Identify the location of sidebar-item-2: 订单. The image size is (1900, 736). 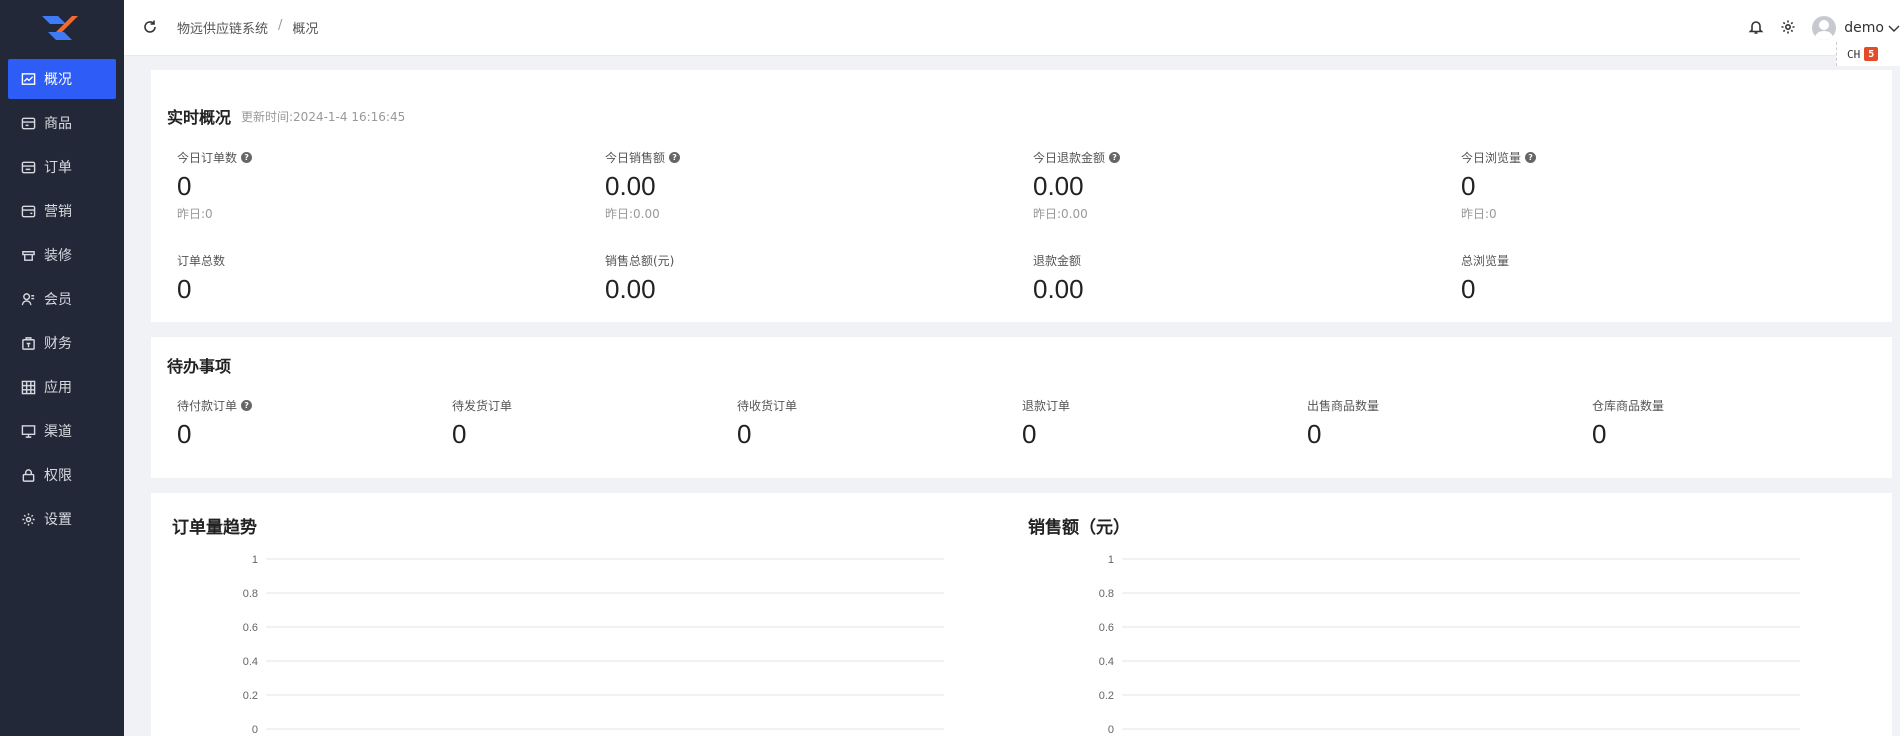
(62, 167).